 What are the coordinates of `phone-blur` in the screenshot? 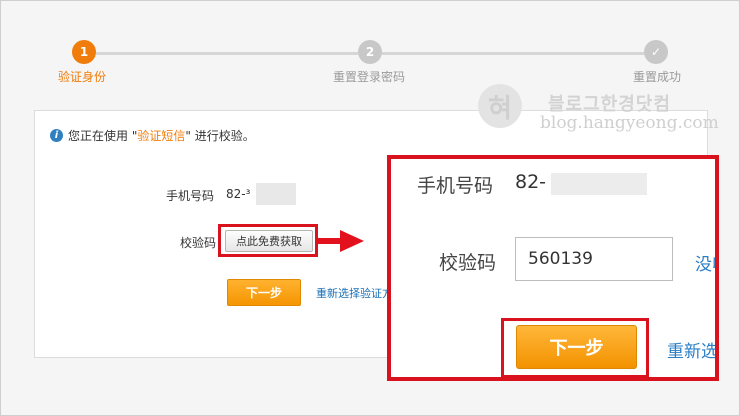 It's located at (276, 194).